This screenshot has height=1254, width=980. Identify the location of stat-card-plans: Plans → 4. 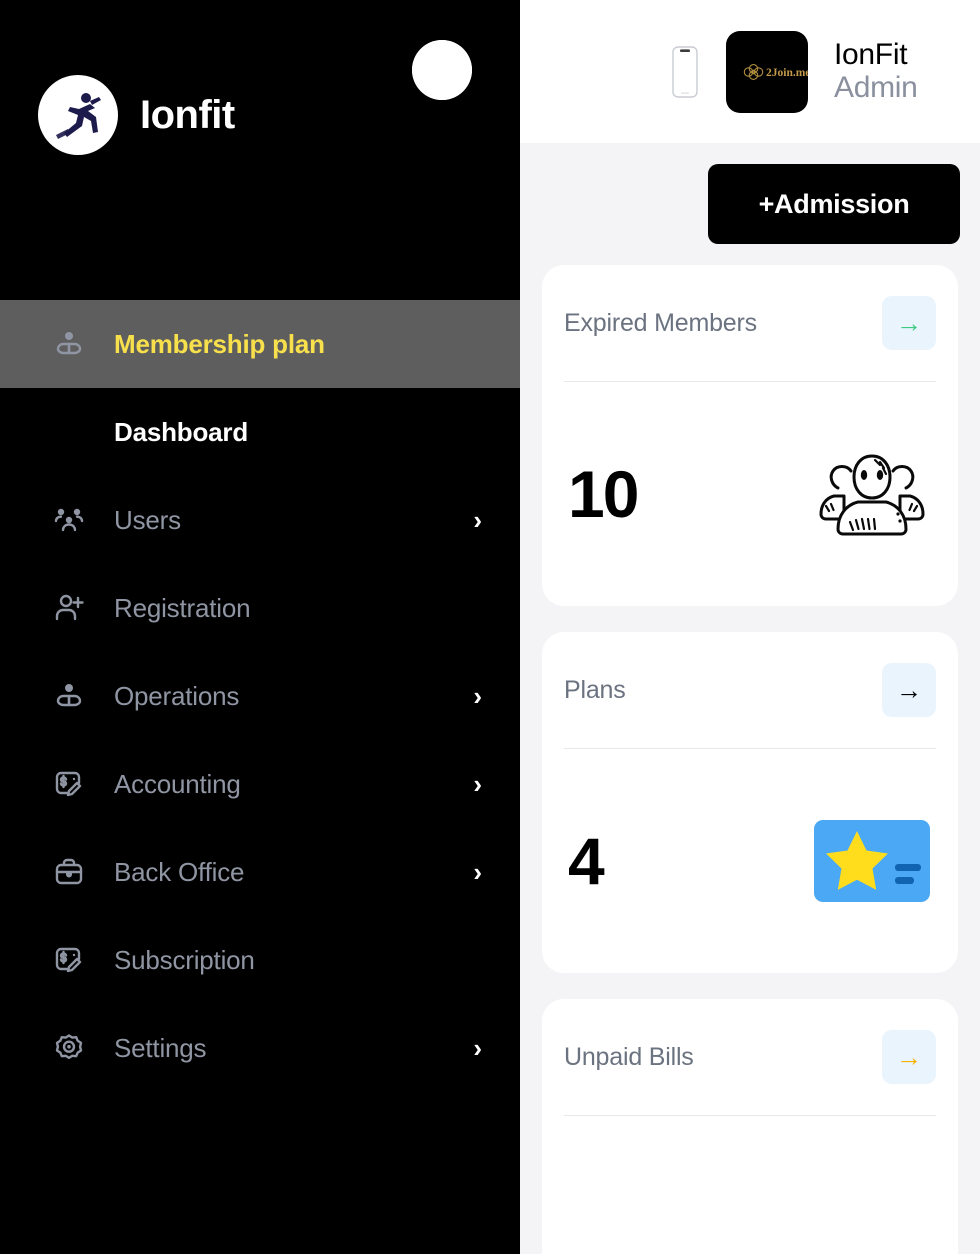
(750, 802).